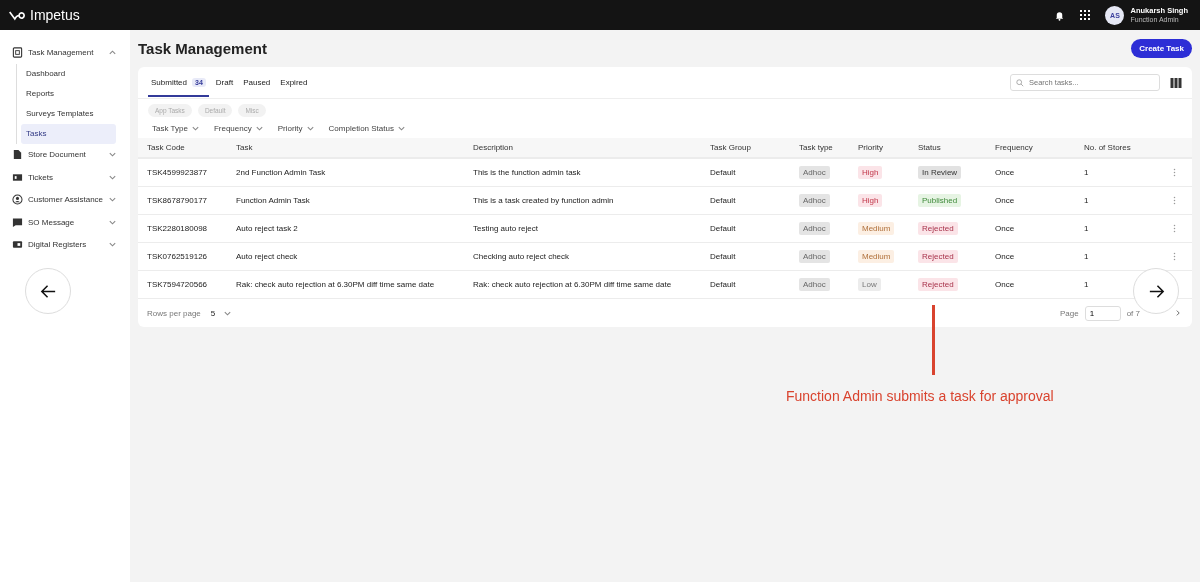 The image size is (1200, 582). I want to click on column-header: Task type, so click(816, 147).